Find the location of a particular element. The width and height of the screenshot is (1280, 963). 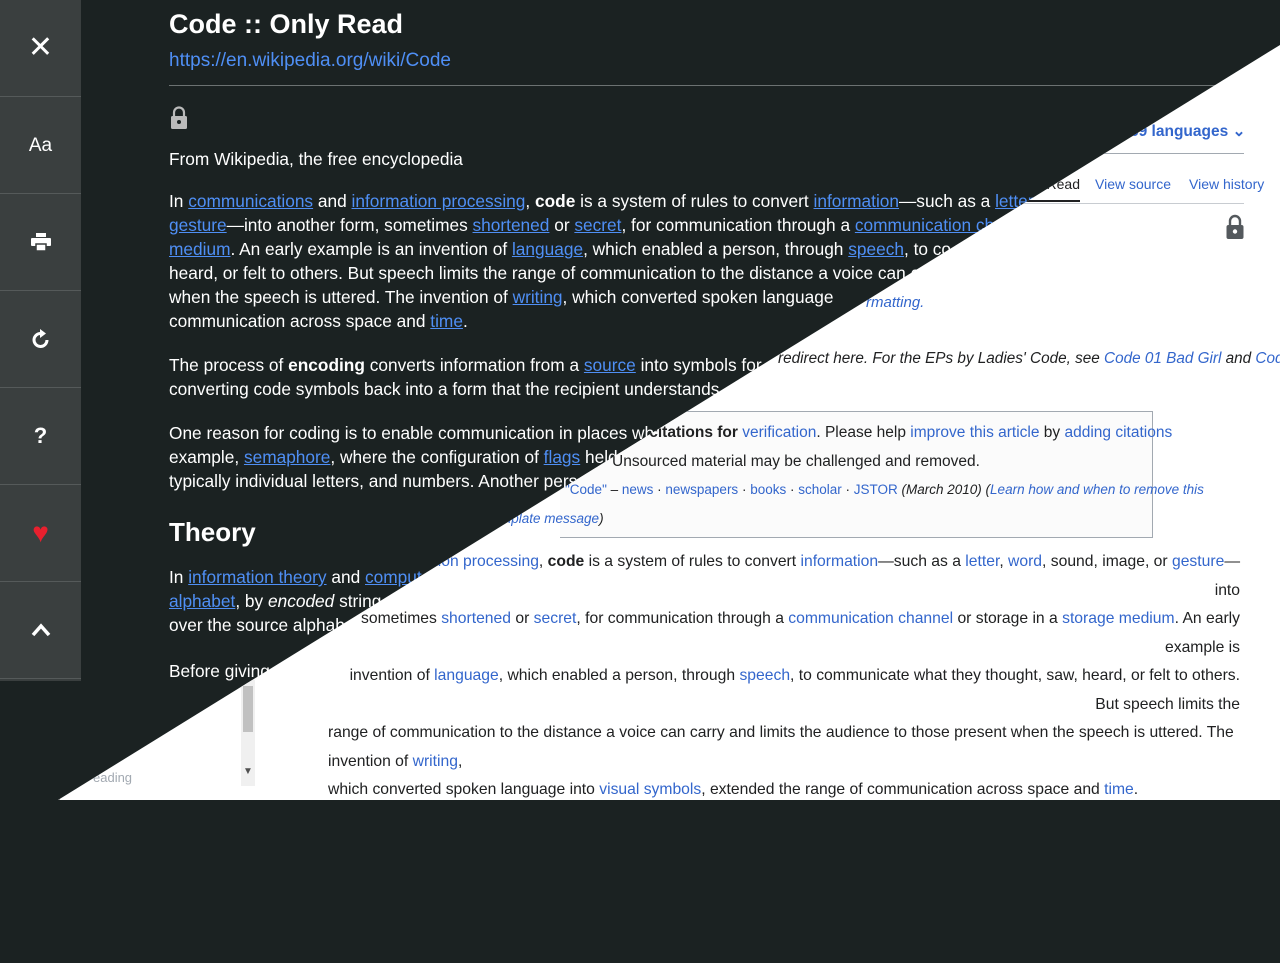

reader-toolbar: ✕ Aa ? ♥ is located at coordinates (40, 340).